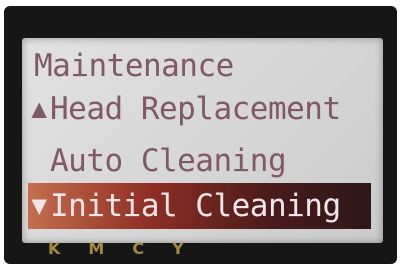 This screenshot has height=269, width=401. I want to click on ink-label-k: K, so click(54, 248).